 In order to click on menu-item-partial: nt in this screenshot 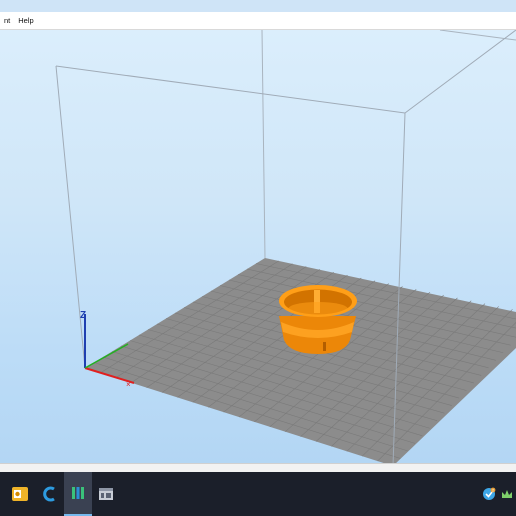, I will do `click(7, 20)`.